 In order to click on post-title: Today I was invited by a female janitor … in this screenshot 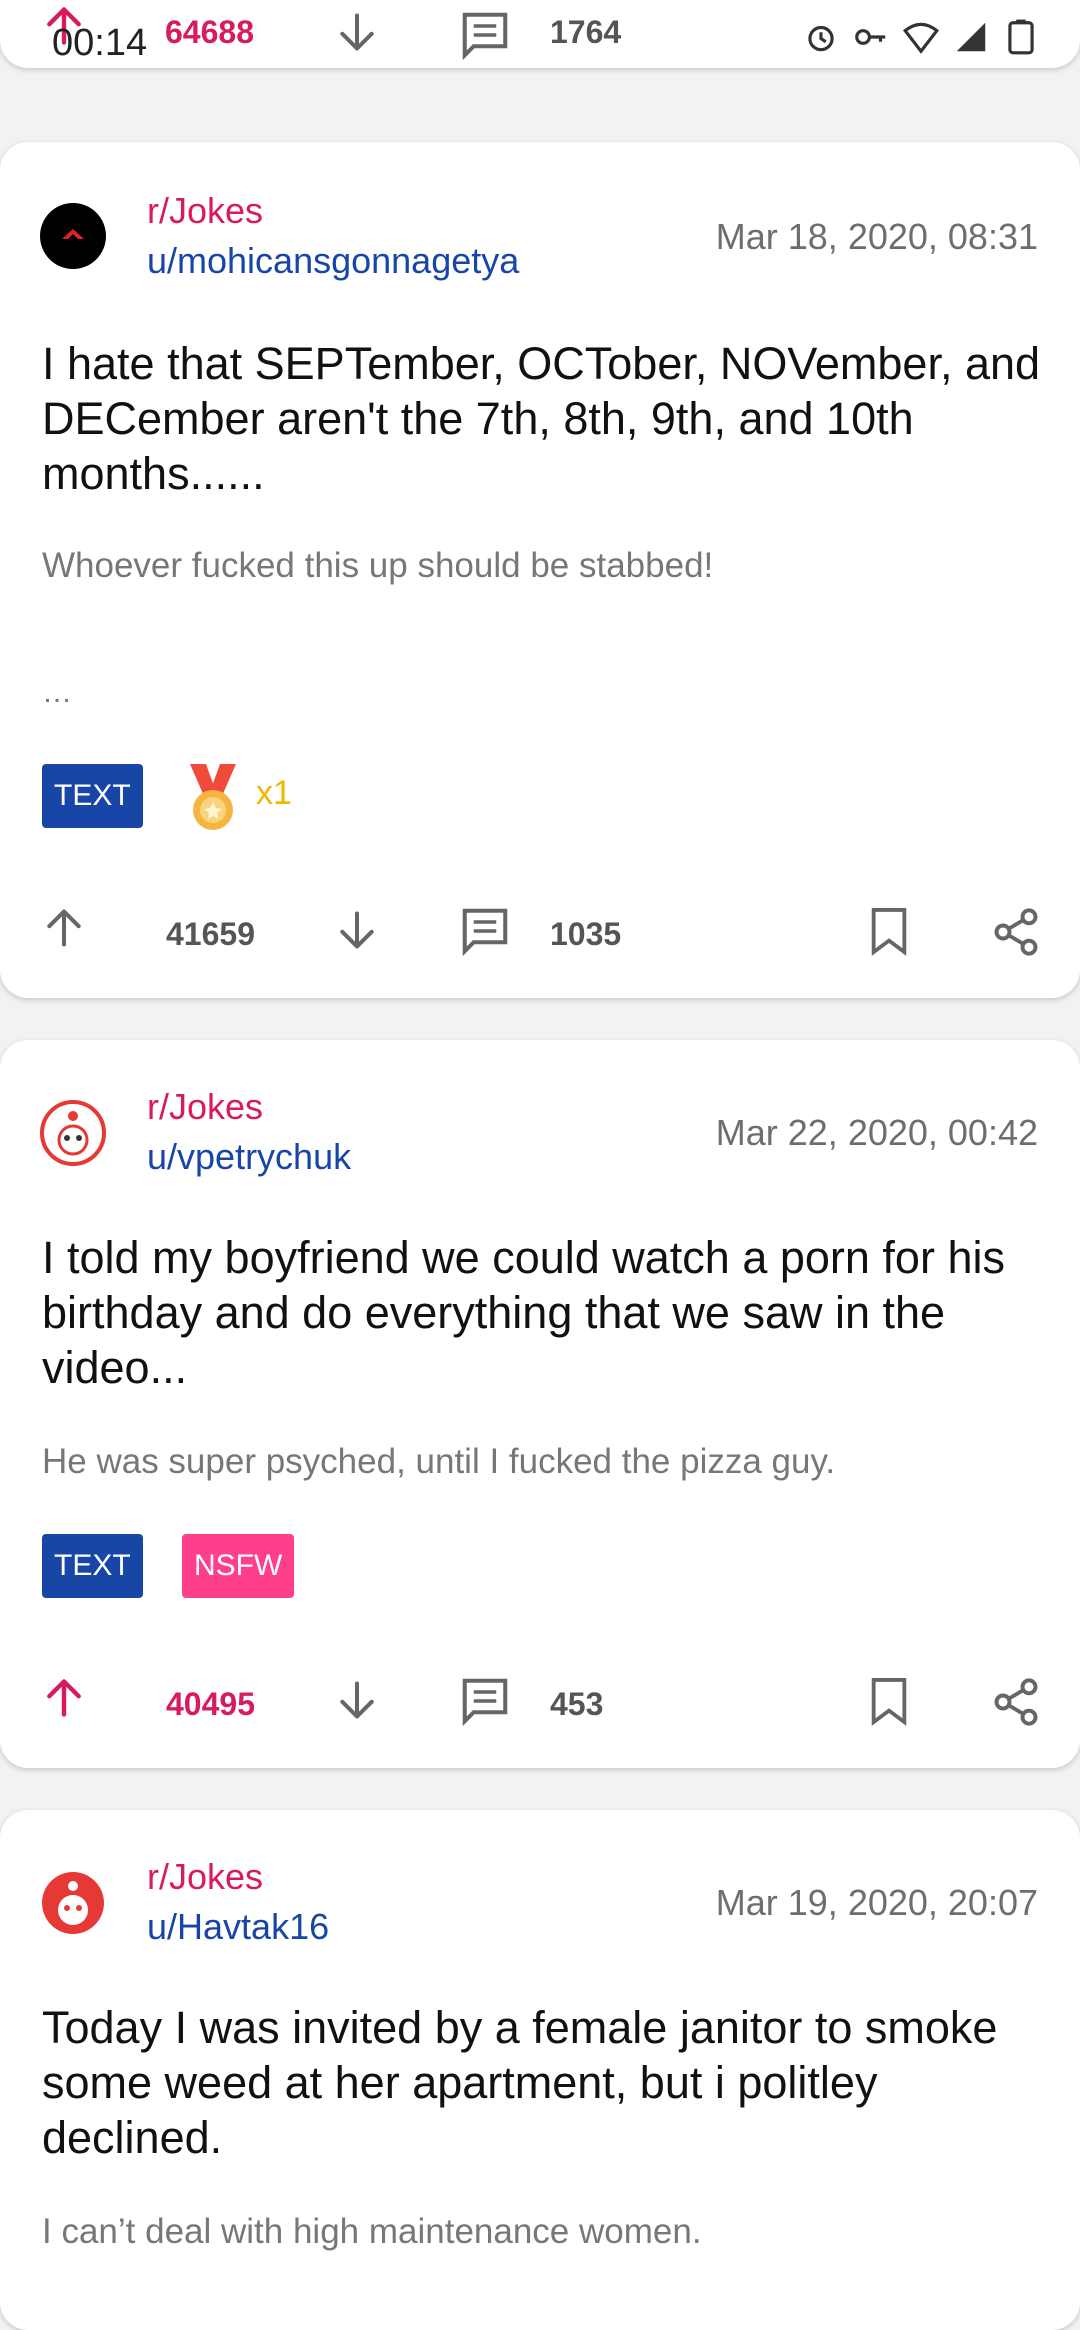, I will do `click(542, 2082)`.